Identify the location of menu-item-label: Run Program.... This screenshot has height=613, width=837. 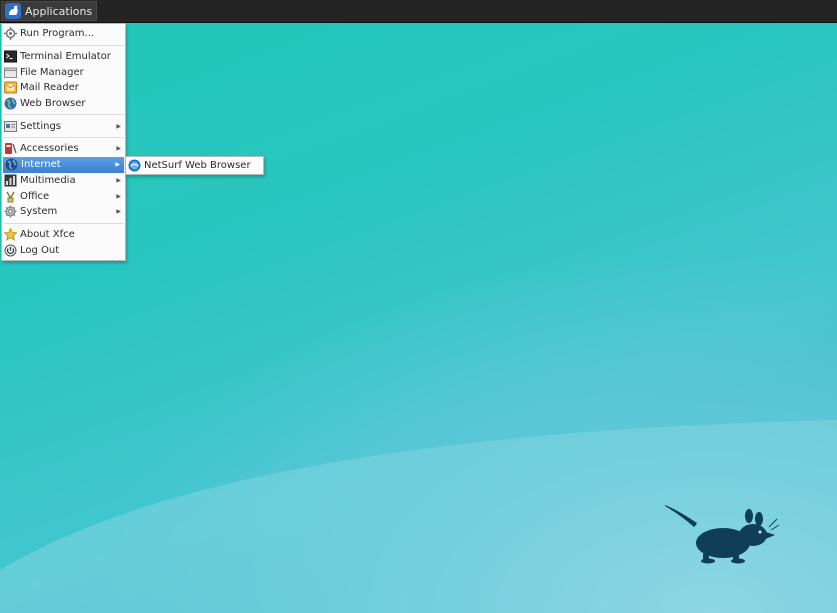
(57, 34).